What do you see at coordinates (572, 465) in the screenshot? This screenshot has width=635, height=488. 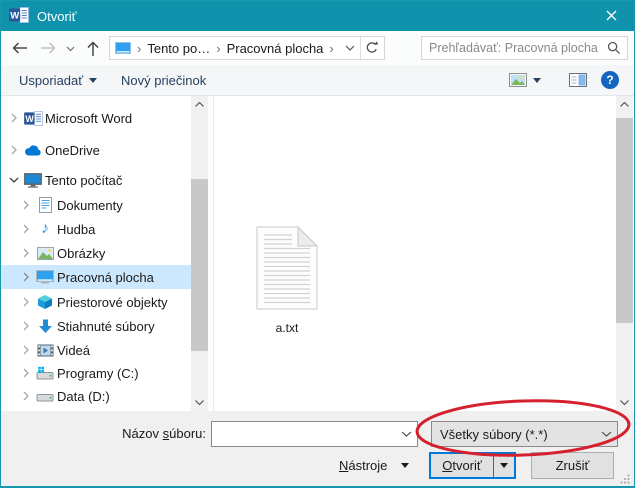 I see `cancel-button: Zrušiť` at bounding box center [572, 465].